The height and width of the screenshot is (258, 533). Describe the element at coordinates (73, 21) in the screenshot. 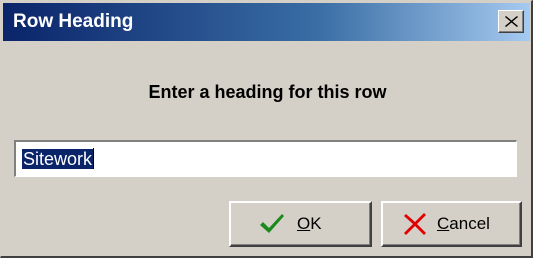

I see `window-title: Row Heading` at that location.